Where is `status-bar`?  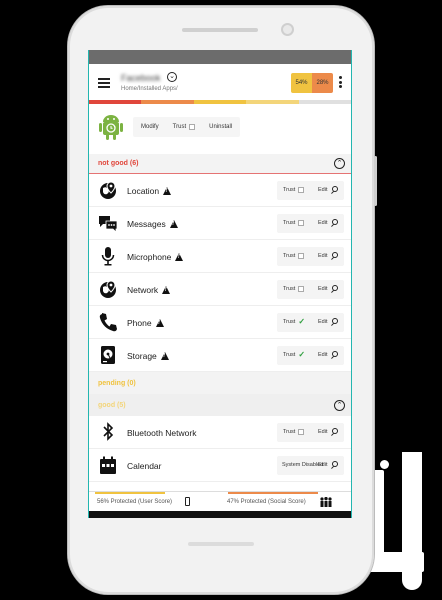 status-bar is located at coordinates (220, 57).